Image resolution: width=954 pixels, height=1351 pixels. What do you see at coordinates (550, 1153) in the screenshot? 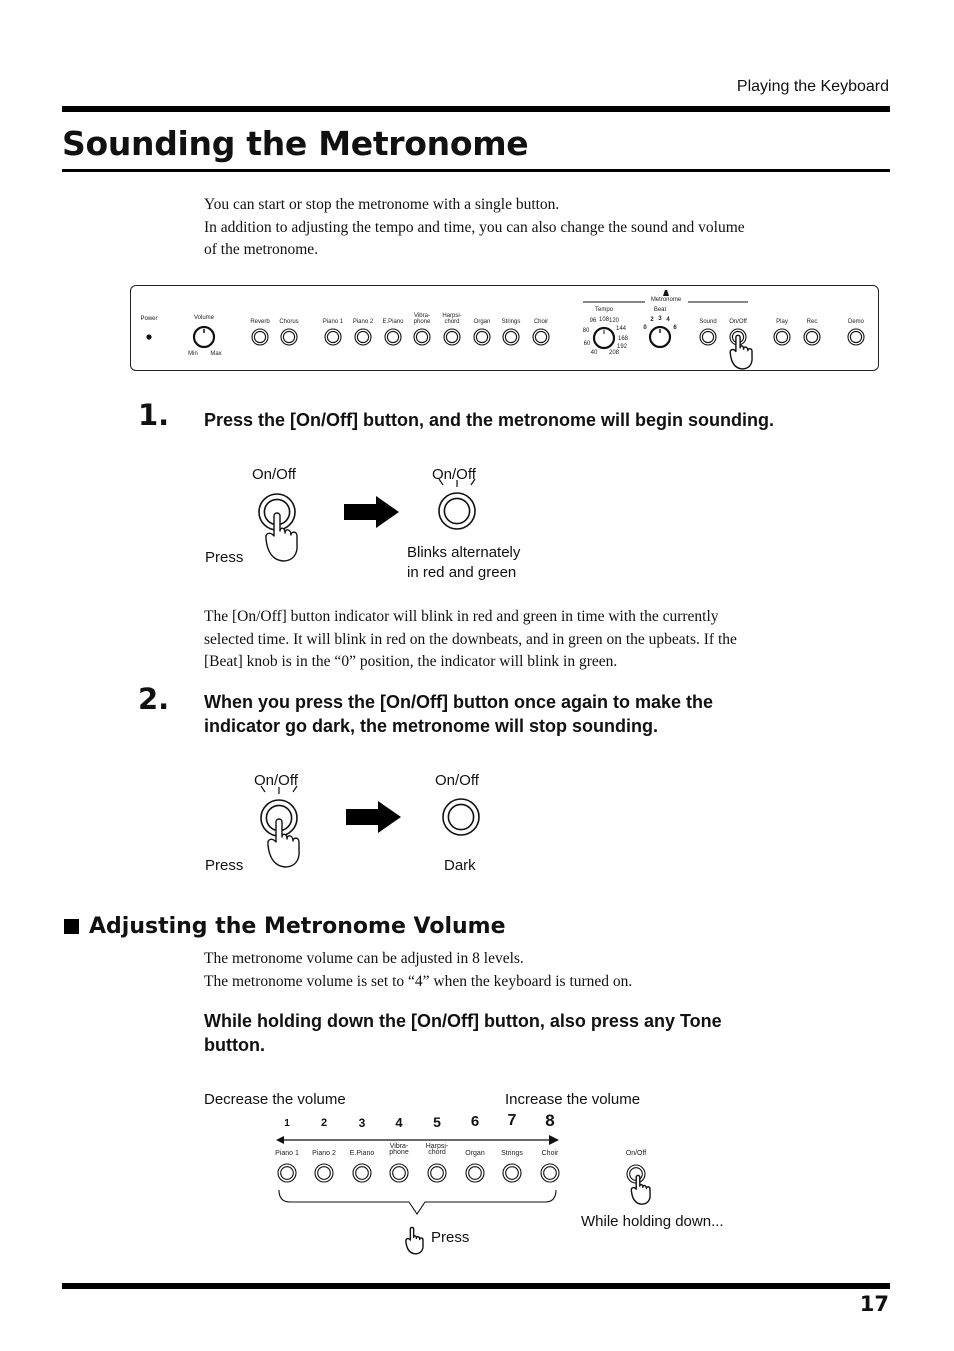
I see `tone-button-label: Choir` at bounding box center [550, 1153].